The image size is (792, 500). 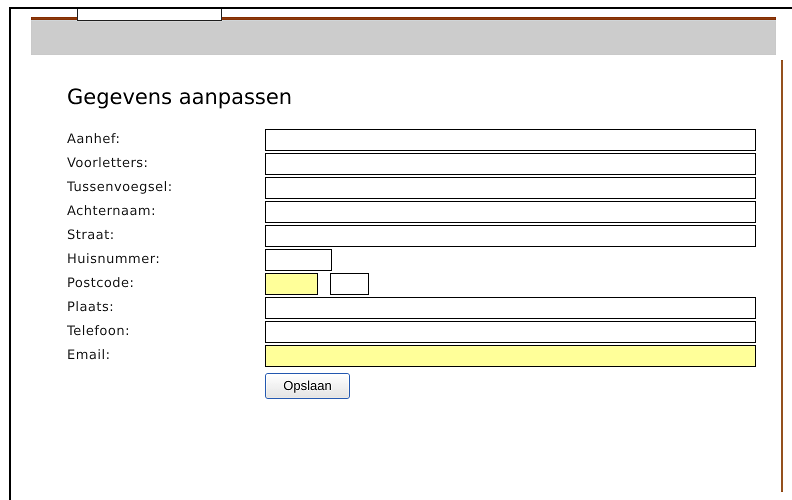 What do you see at coordinates (307, 386) in the screenshot?
I see `save-button: Opslaan` at bounding box center [307, 386].